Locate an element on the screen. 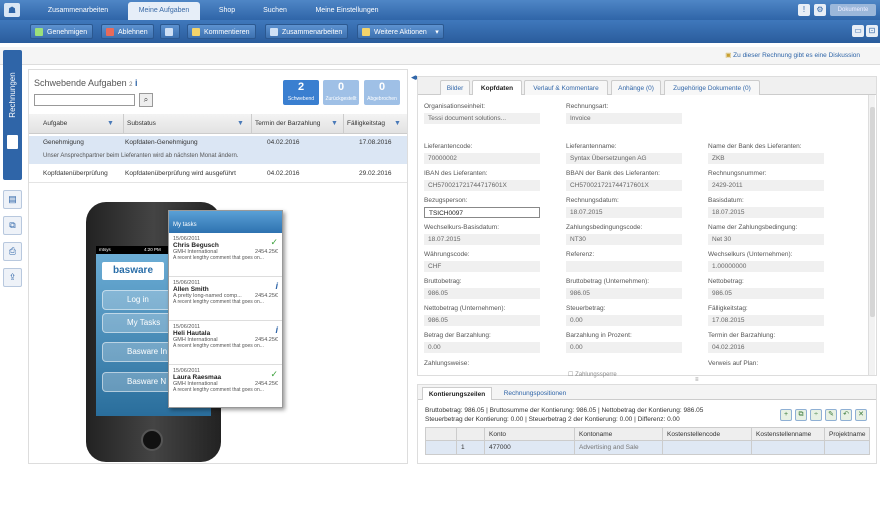 Image resolution: width=880 pixels, height=508 pixels. detail-scrollbar is located at coordinates (871, 235).